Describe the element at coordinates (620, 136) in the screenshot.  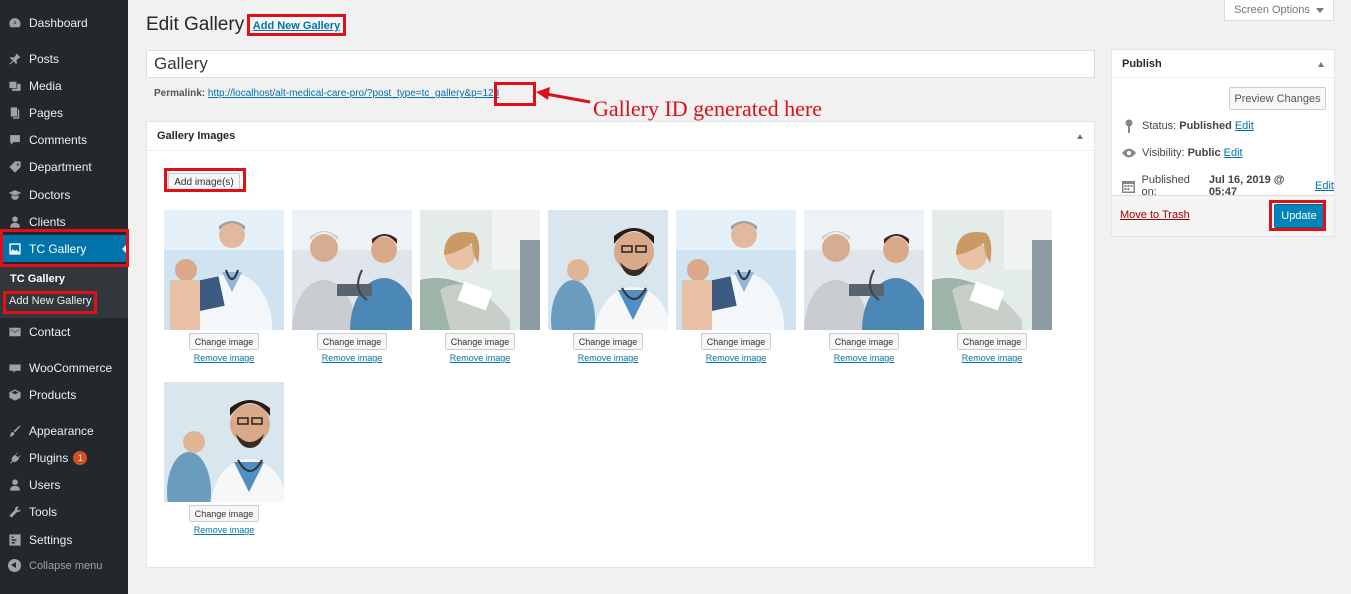
I see `gallery-images-header: Gallery Images` at that location.